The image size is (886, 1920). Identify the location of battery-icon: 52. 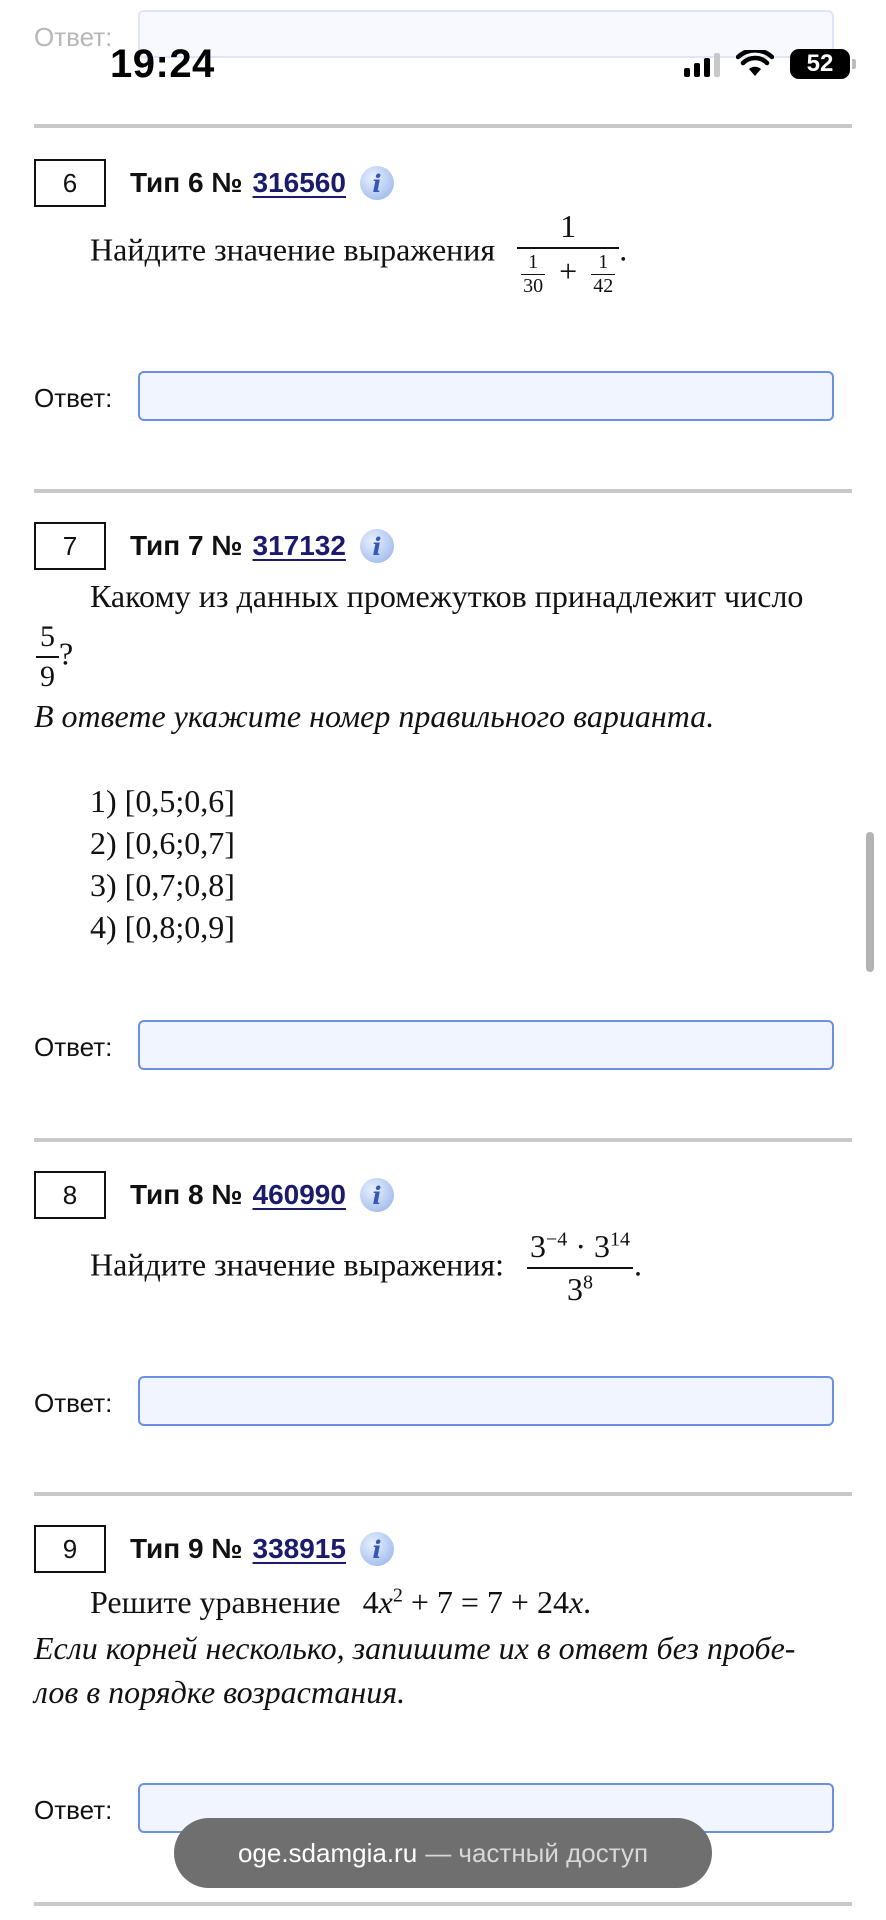
(823, 64).